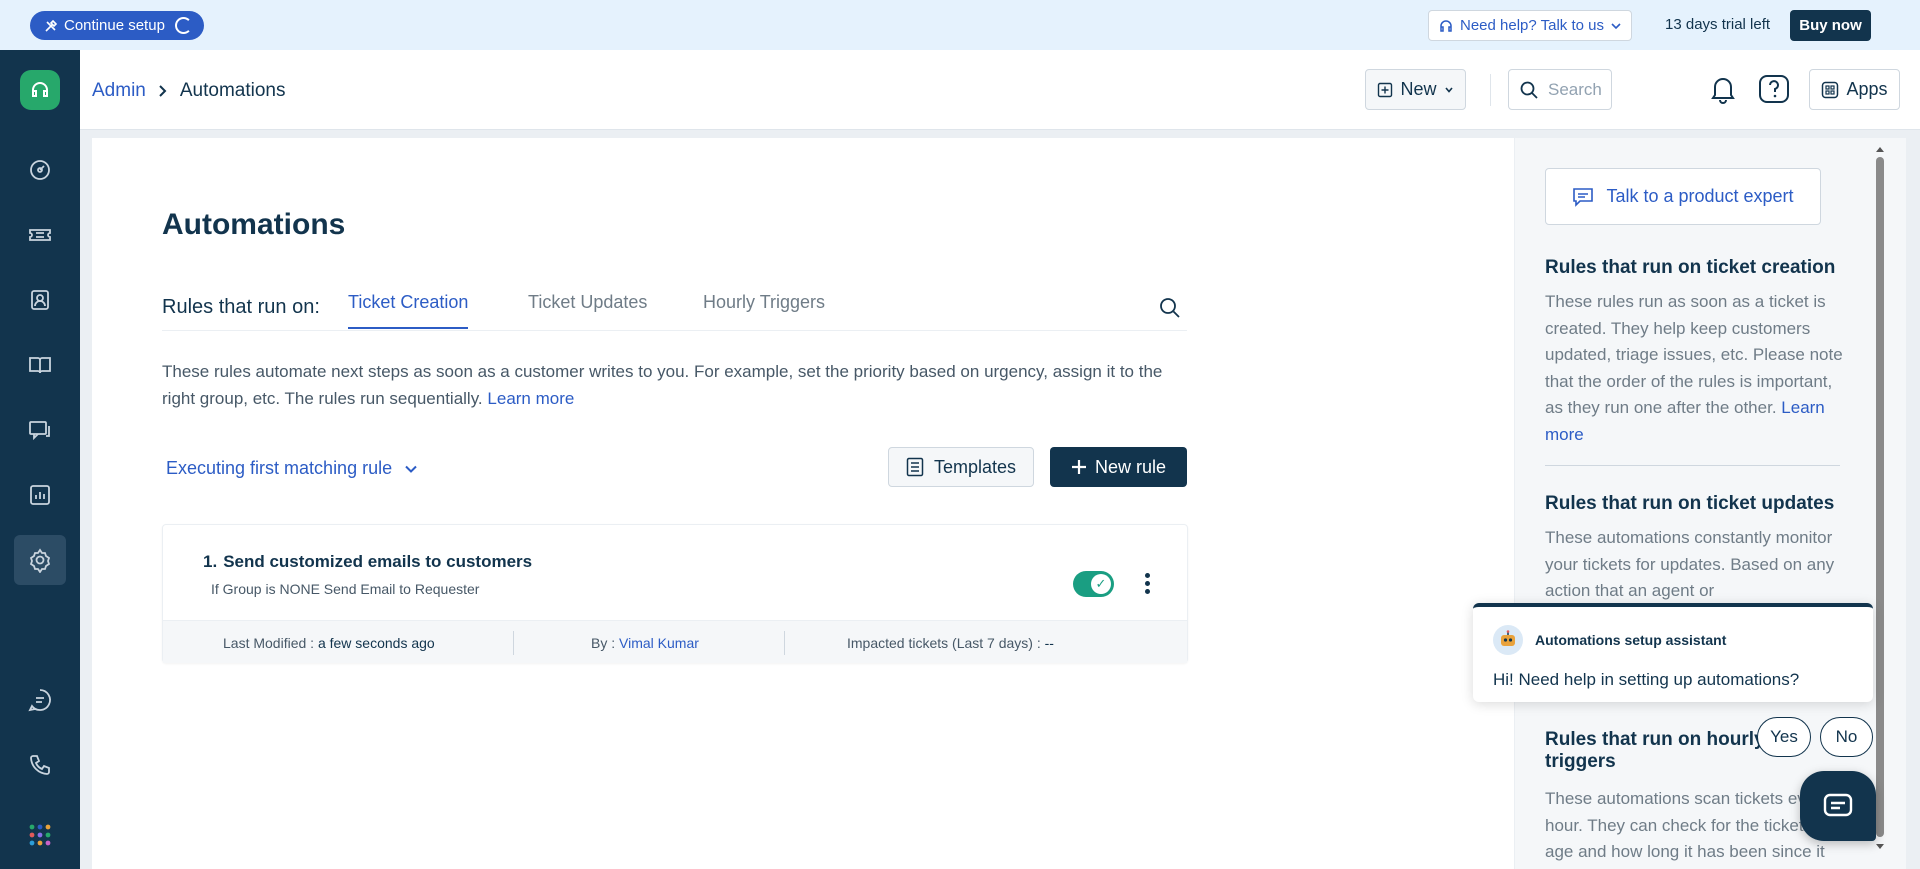  I want to click on tab-hourly-triggers: Hourly Triggers, so click(764, 309).